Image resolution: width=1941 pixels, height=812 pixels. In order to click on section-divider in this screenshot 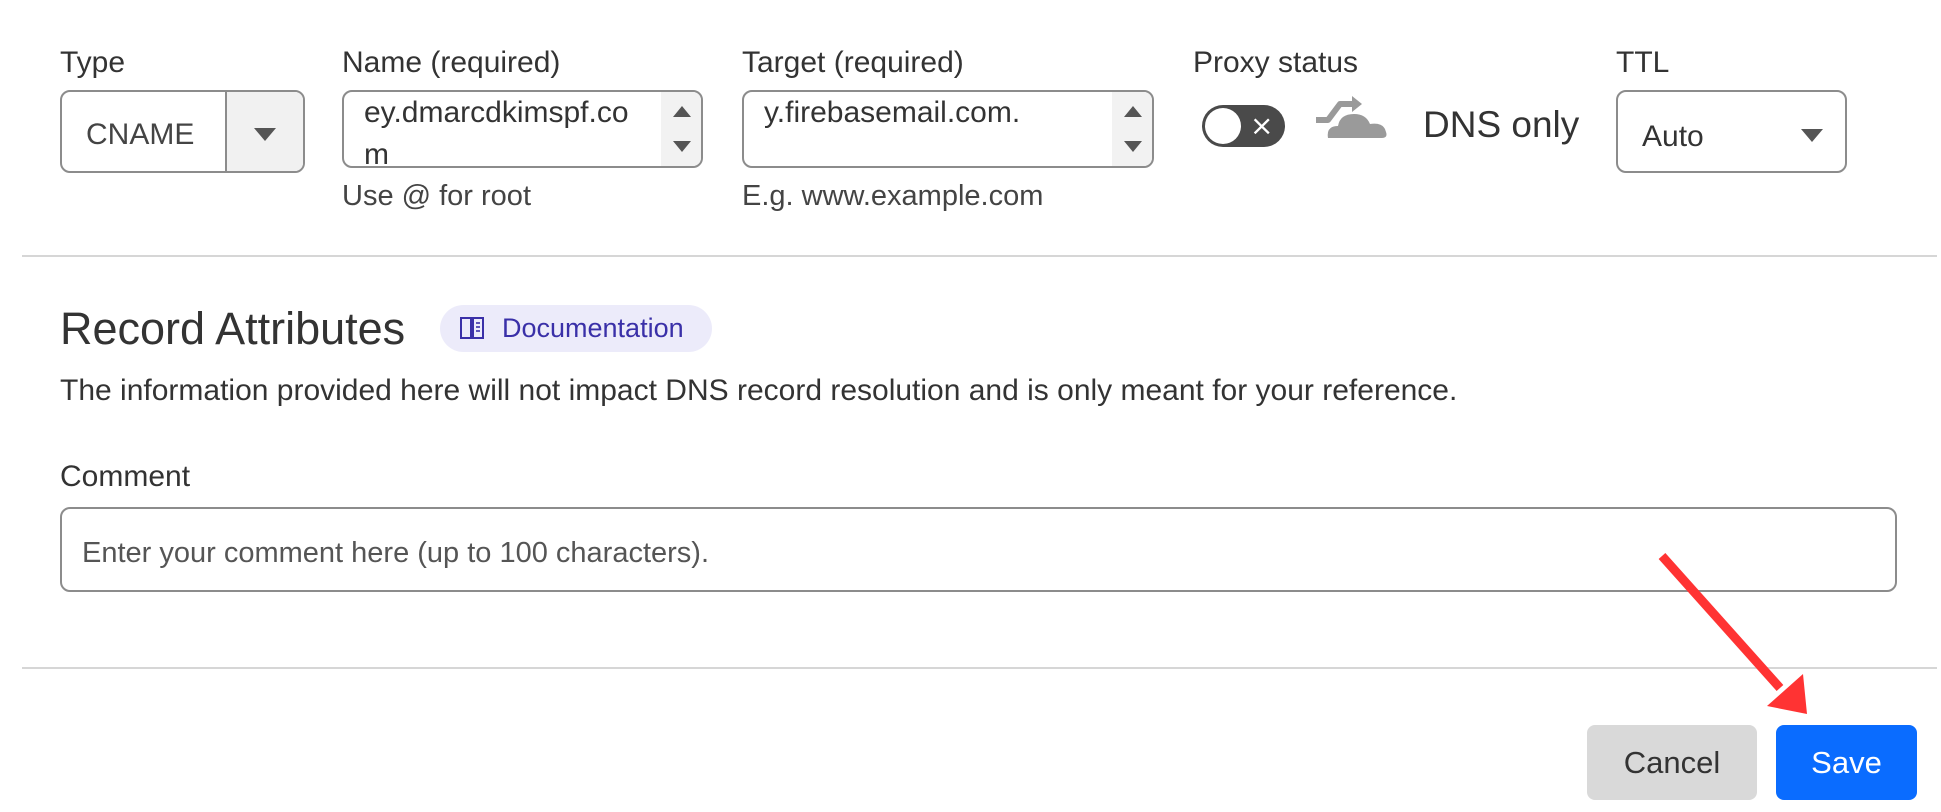, I will do `click(979, 256)`.